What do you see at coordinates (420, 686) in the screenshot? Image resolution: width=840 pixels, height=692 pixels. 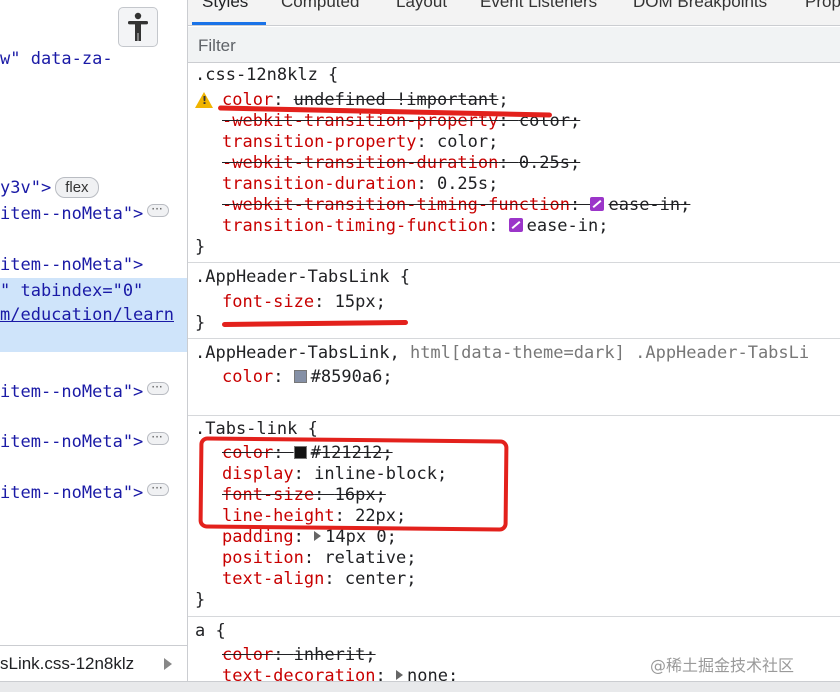 I see `bottom-scrollbar` at bounding box center [420, 686].